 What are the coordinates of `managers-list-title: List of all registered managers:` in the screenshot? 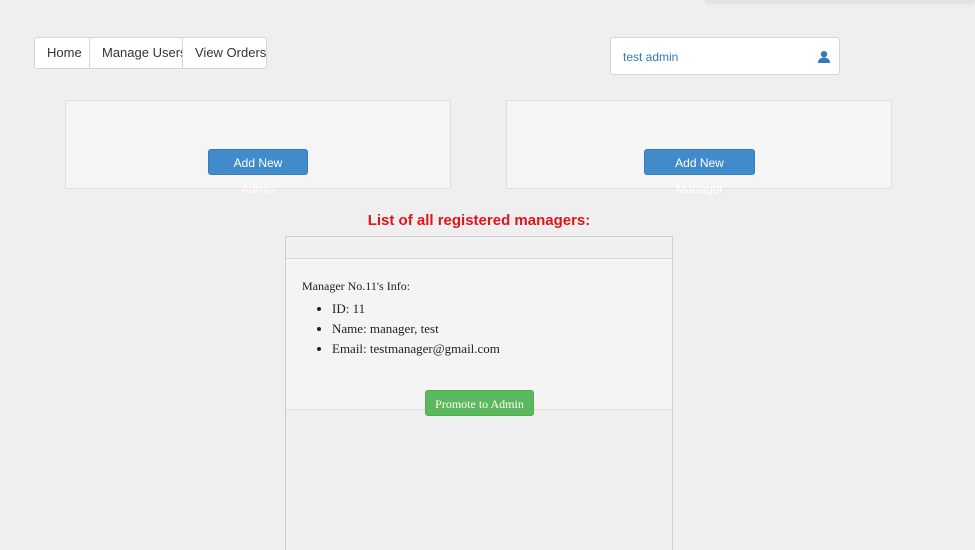 It's located at (479, 220).